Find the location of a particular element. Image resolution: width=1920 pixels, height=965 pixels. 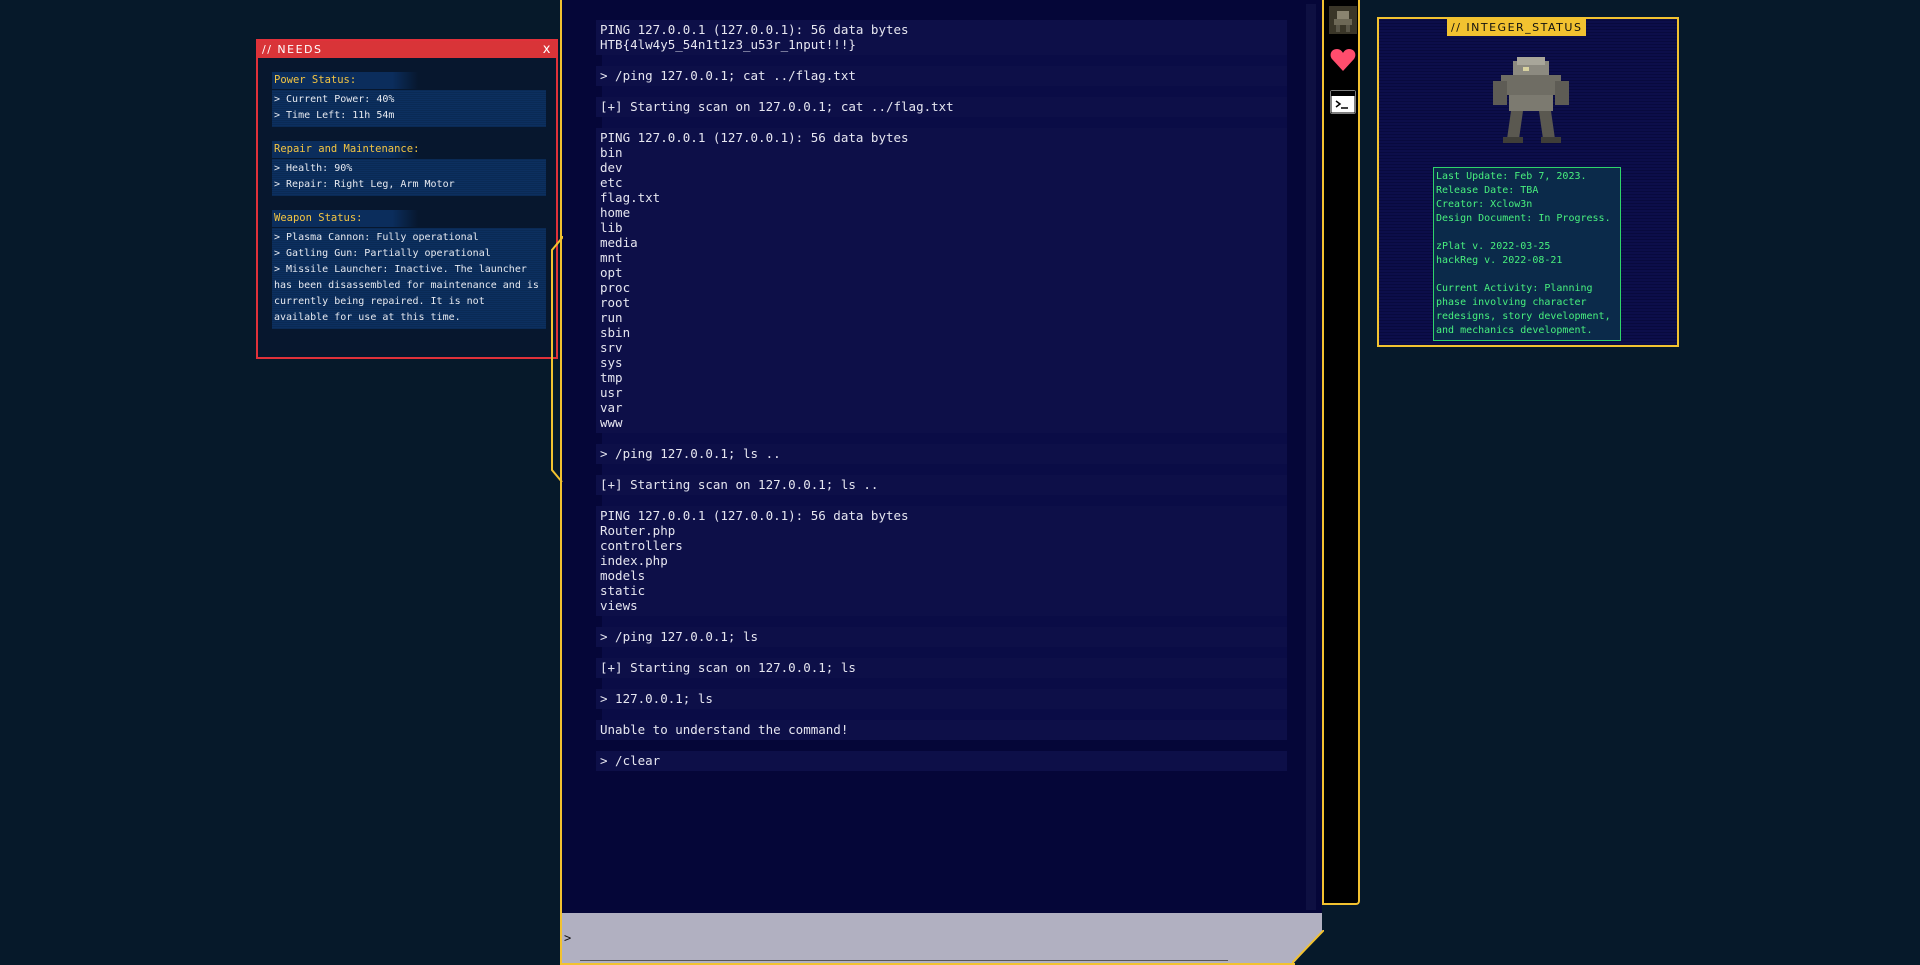

log-command: [+] Starting scan on 127.0.0.1; ls .. is located at coordinates (941, 485).